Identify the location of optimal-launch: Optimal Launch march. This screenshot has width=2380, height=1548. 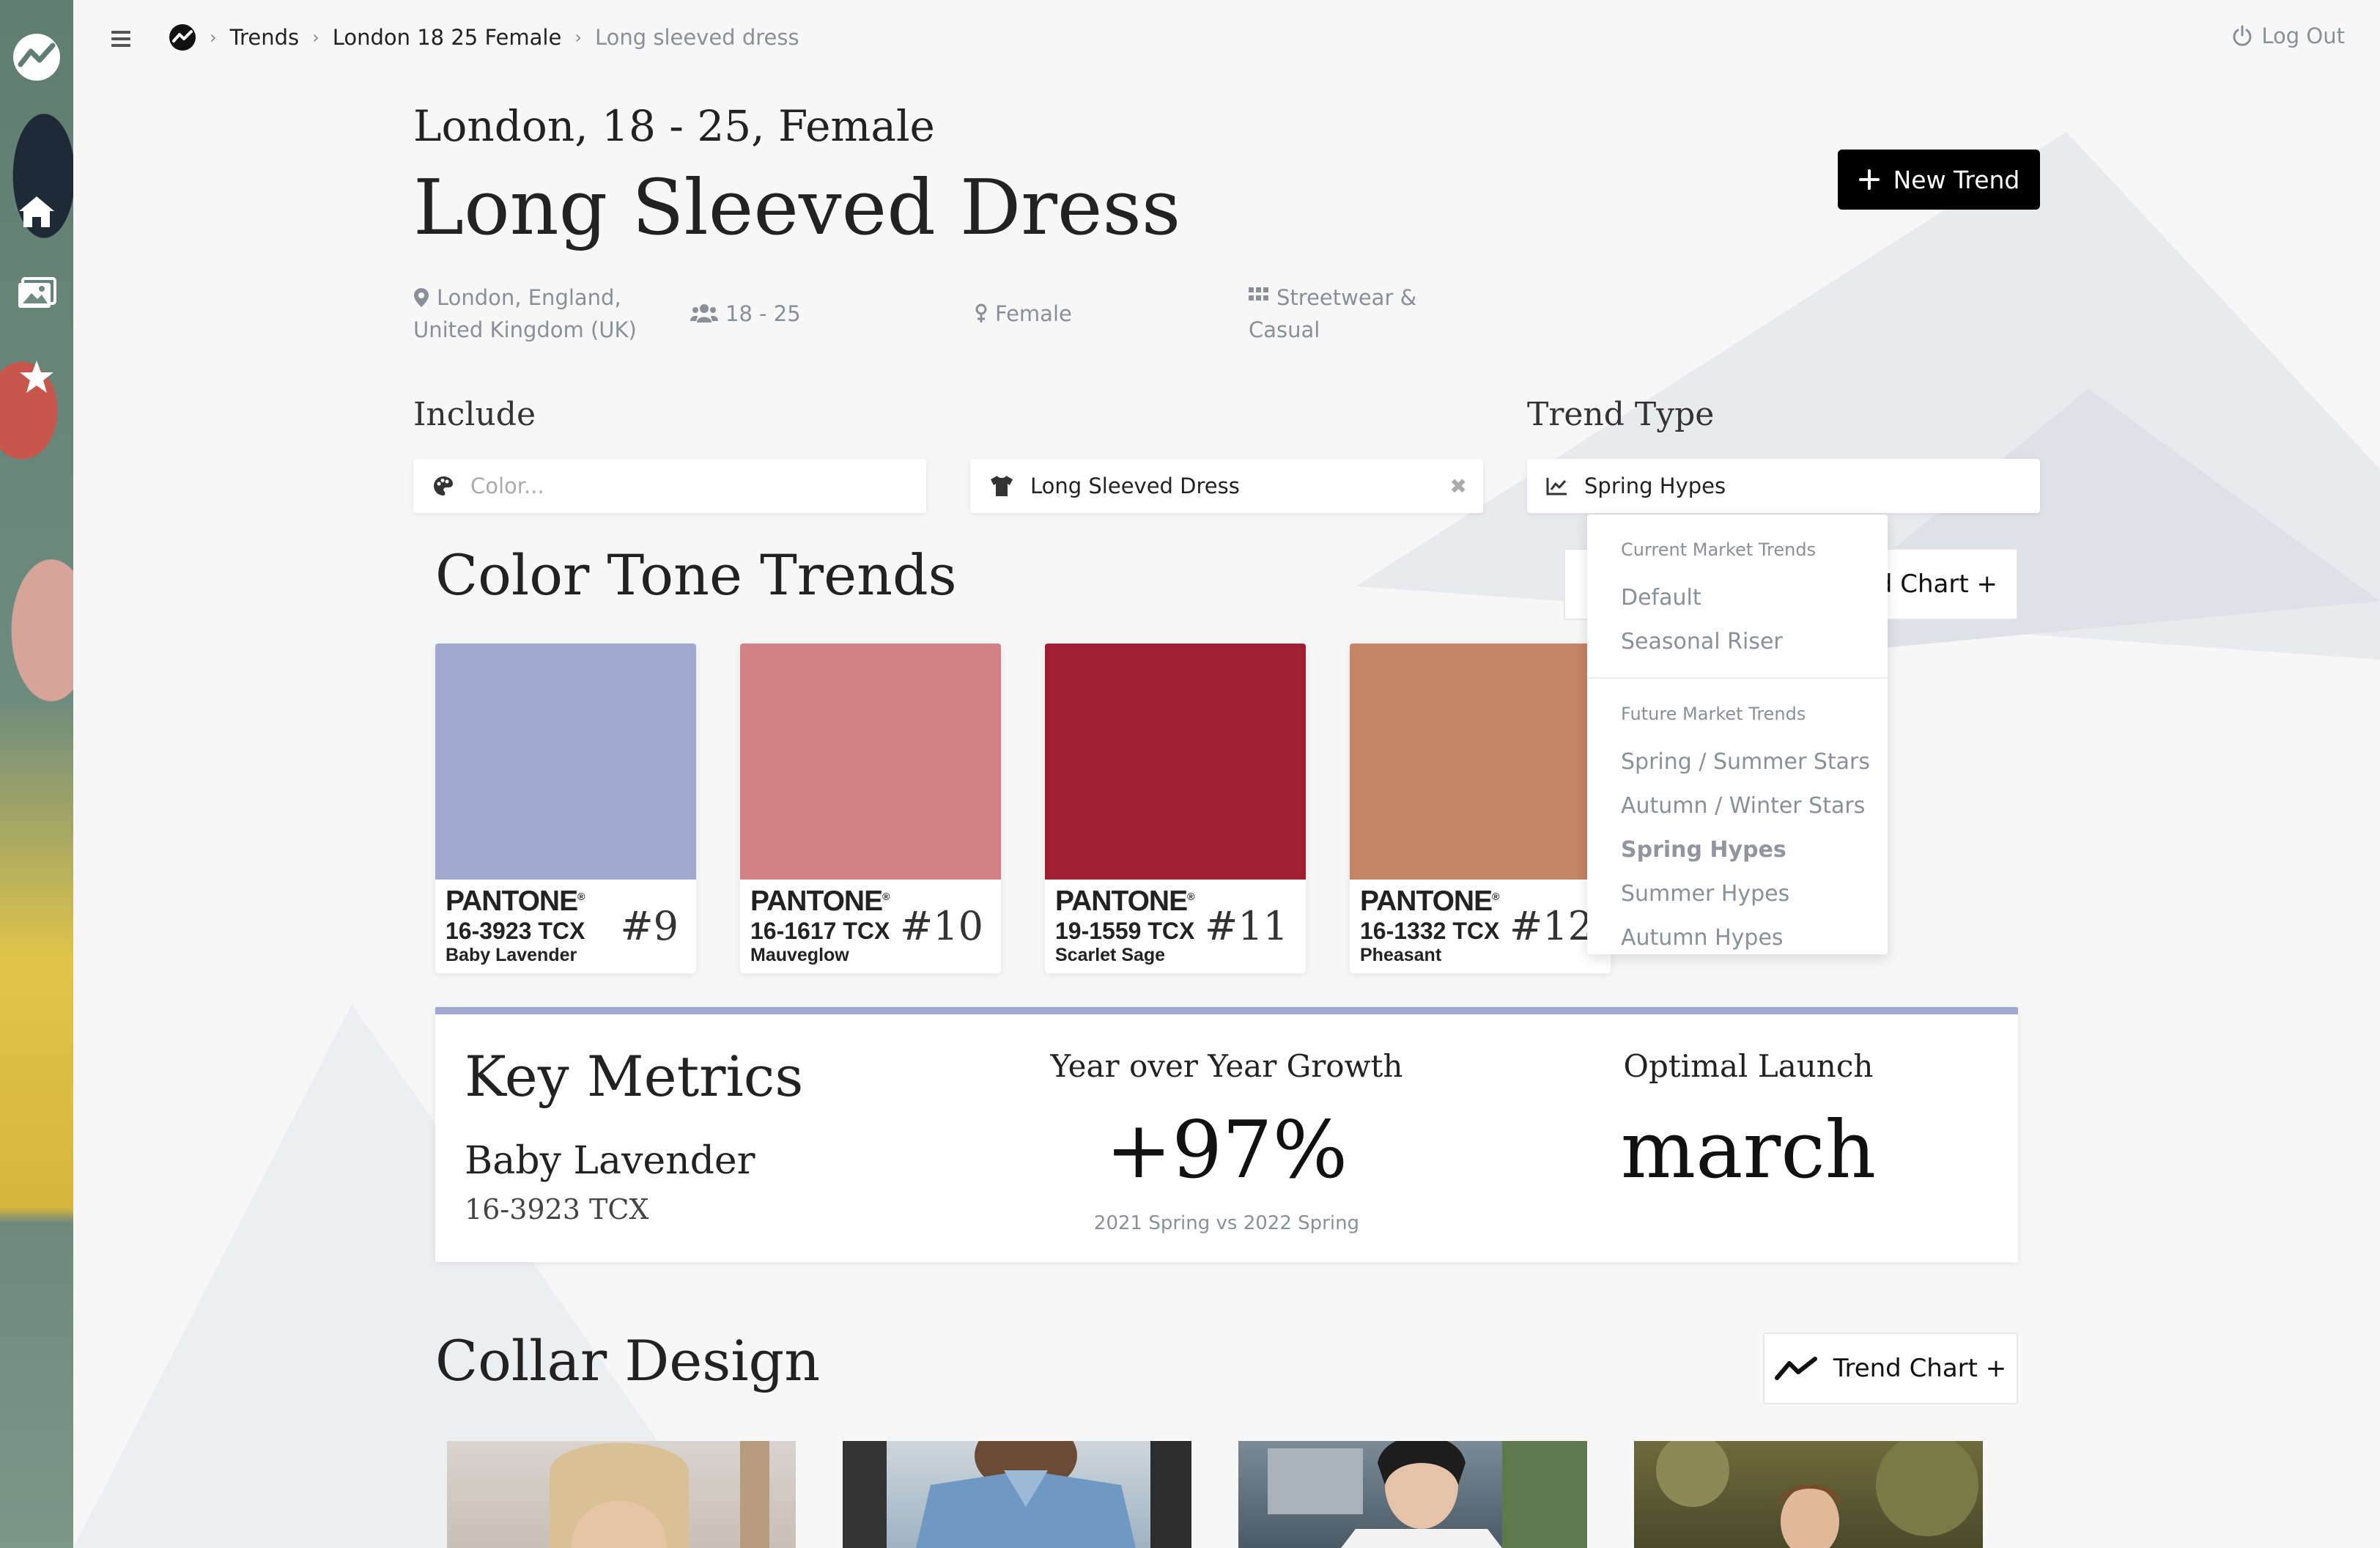
(1749, 1122).